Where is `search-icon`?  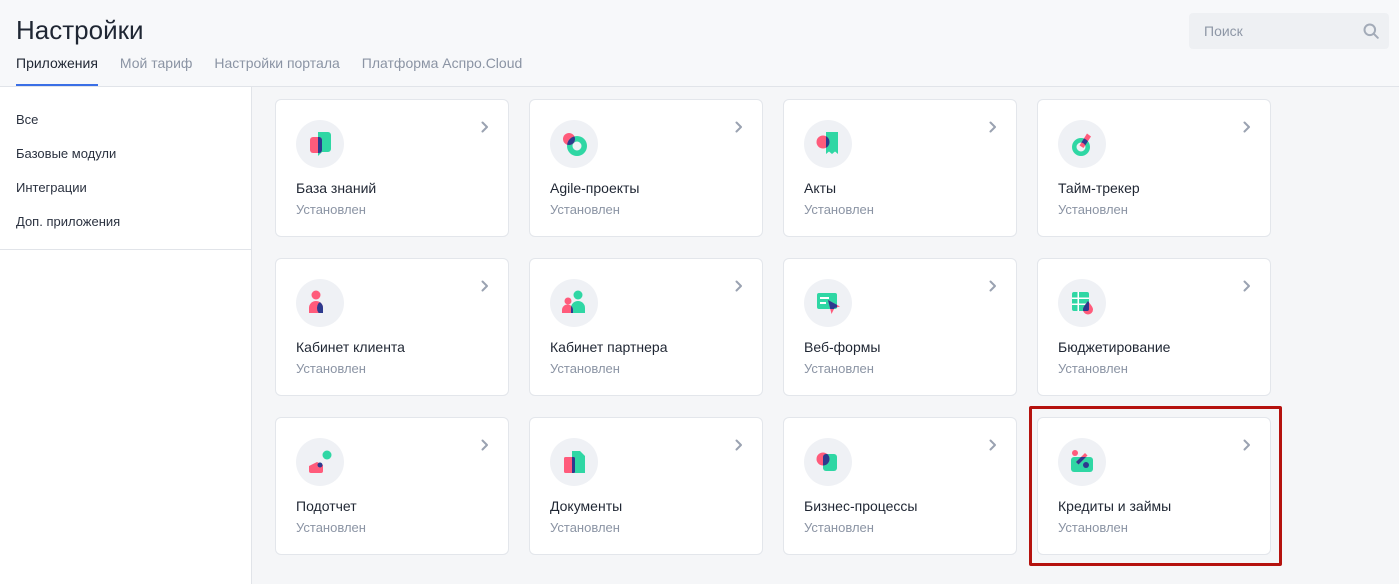 search-icon is located at coordinates (1371, 31).